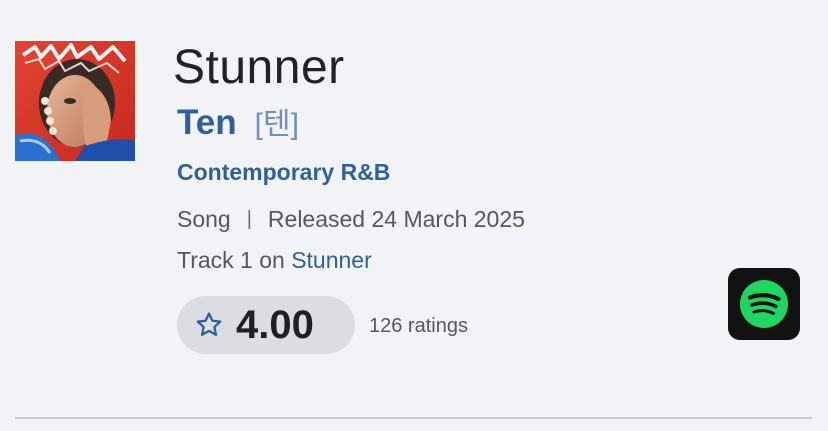 The height and width of the screenshot is (431, 828). What do you see at coordinates (331, 260) in the screenshot?
I see `album-link: Stunner` at bounding box center [331, 260].